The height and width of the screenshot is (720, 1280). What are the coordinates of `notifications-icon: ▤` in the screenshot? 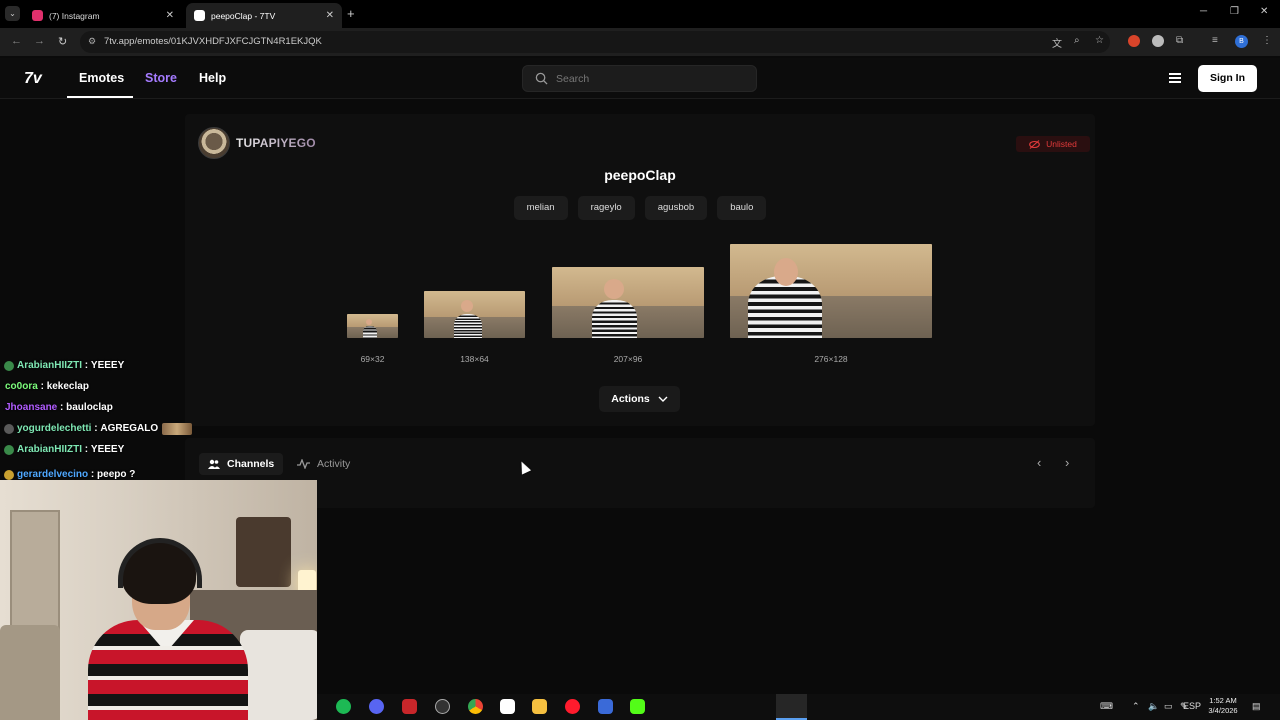 It's located at (1256, 706).